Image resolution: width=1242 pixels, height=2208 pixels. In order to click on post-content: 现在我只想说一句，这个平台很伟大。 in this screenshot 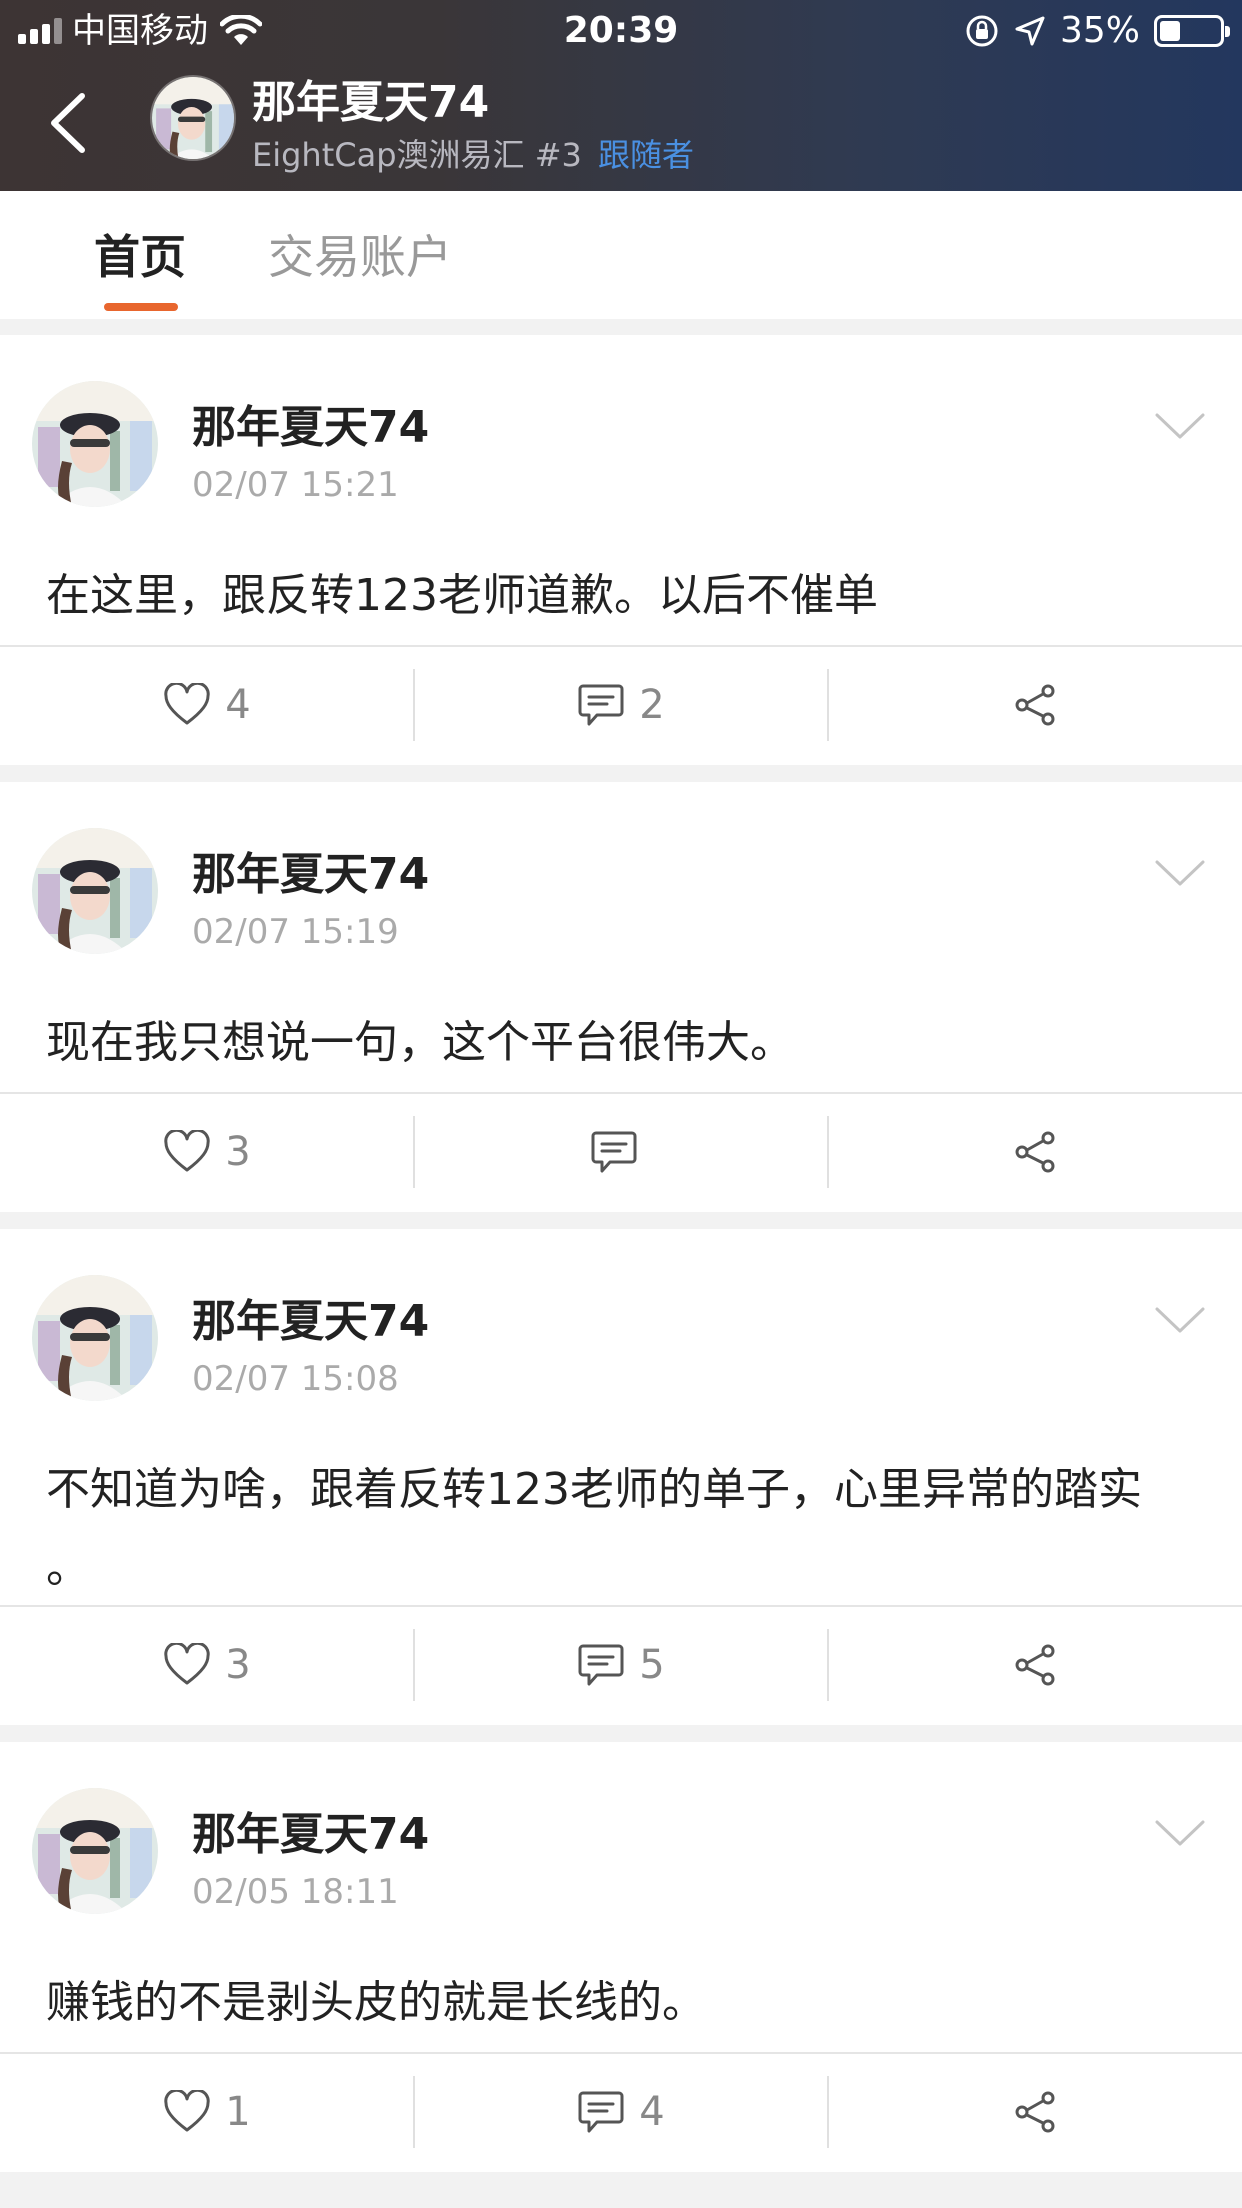, I will do `click(621, 1043)`.